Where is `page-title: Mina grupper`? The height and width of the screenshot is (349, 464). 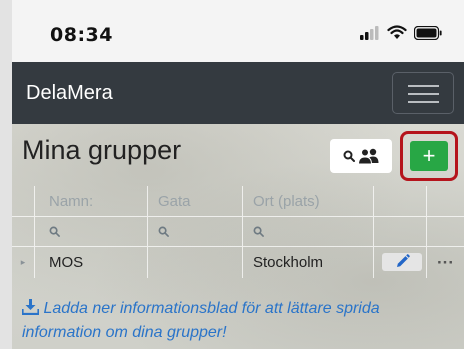 page-title: Mina grupper is located at coordinates (102, 150).